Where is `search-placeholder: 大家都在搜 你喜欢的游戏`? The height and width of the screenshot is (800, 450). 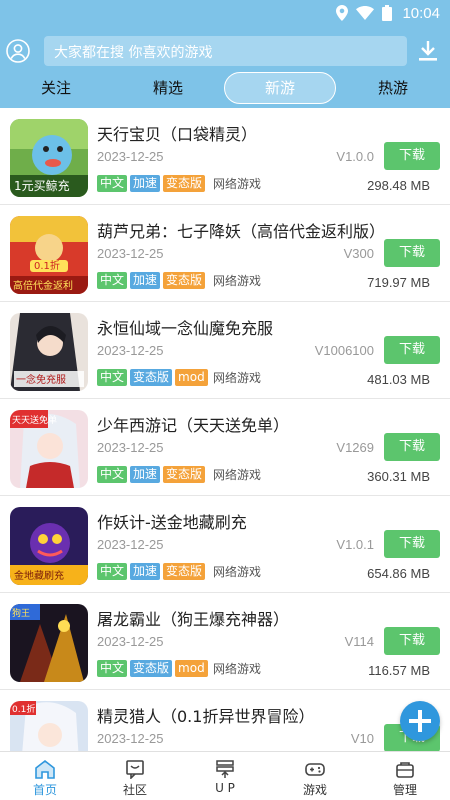 search-placeholder: 大家都在搜 你喜欢的游戏 is located at coordinates (133, 53).